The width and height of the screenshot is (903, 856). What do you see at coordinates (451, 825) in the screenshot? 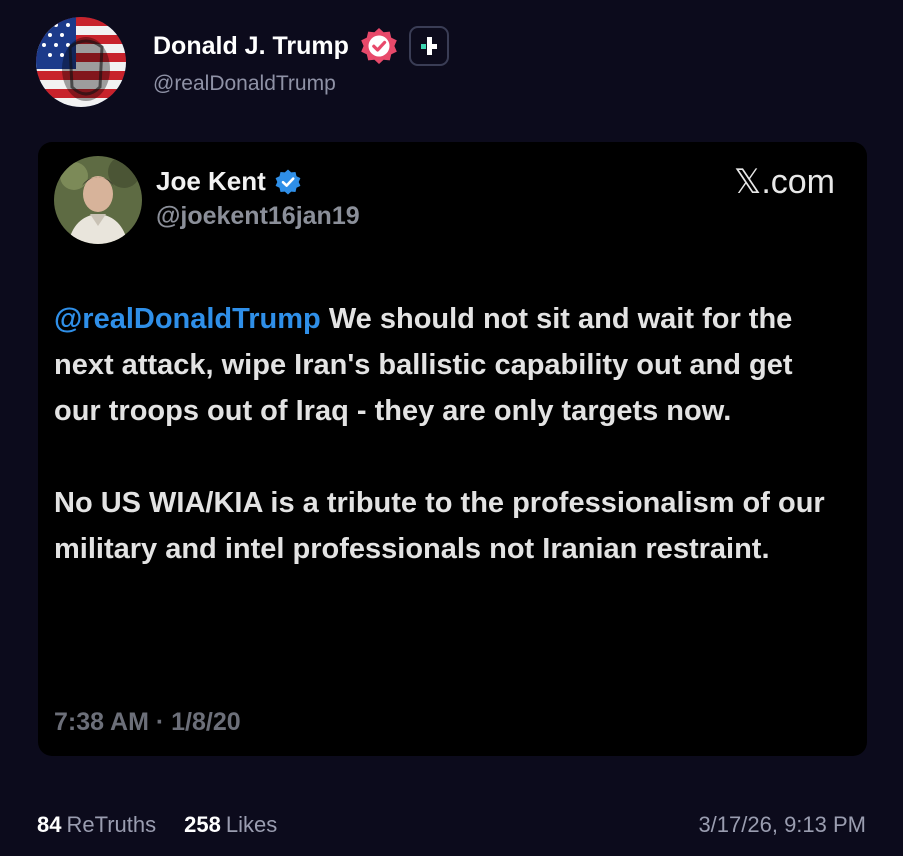
I see `post-stats: 84 ReTruths 258 Likes 3/17/26, 9:13 PM` at bounding box center [451, 825].